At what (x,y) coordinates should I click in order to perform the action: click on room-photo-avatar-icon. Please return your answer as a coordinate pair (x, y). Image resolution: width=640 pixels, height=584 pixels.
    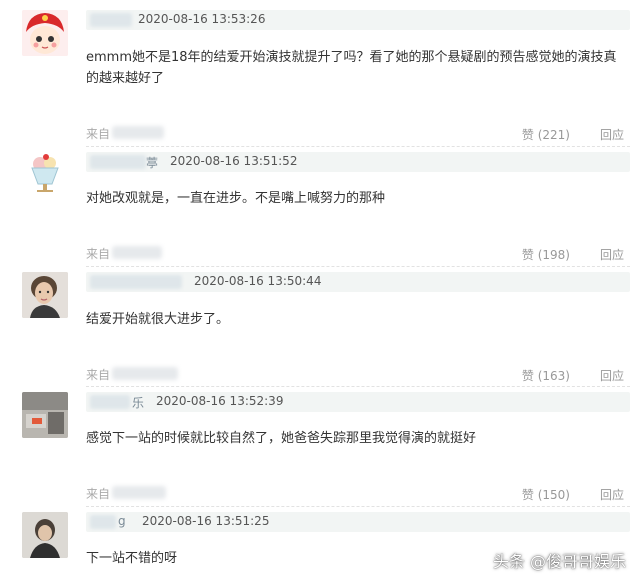
    Looking at the image, I should click on (45, 415).